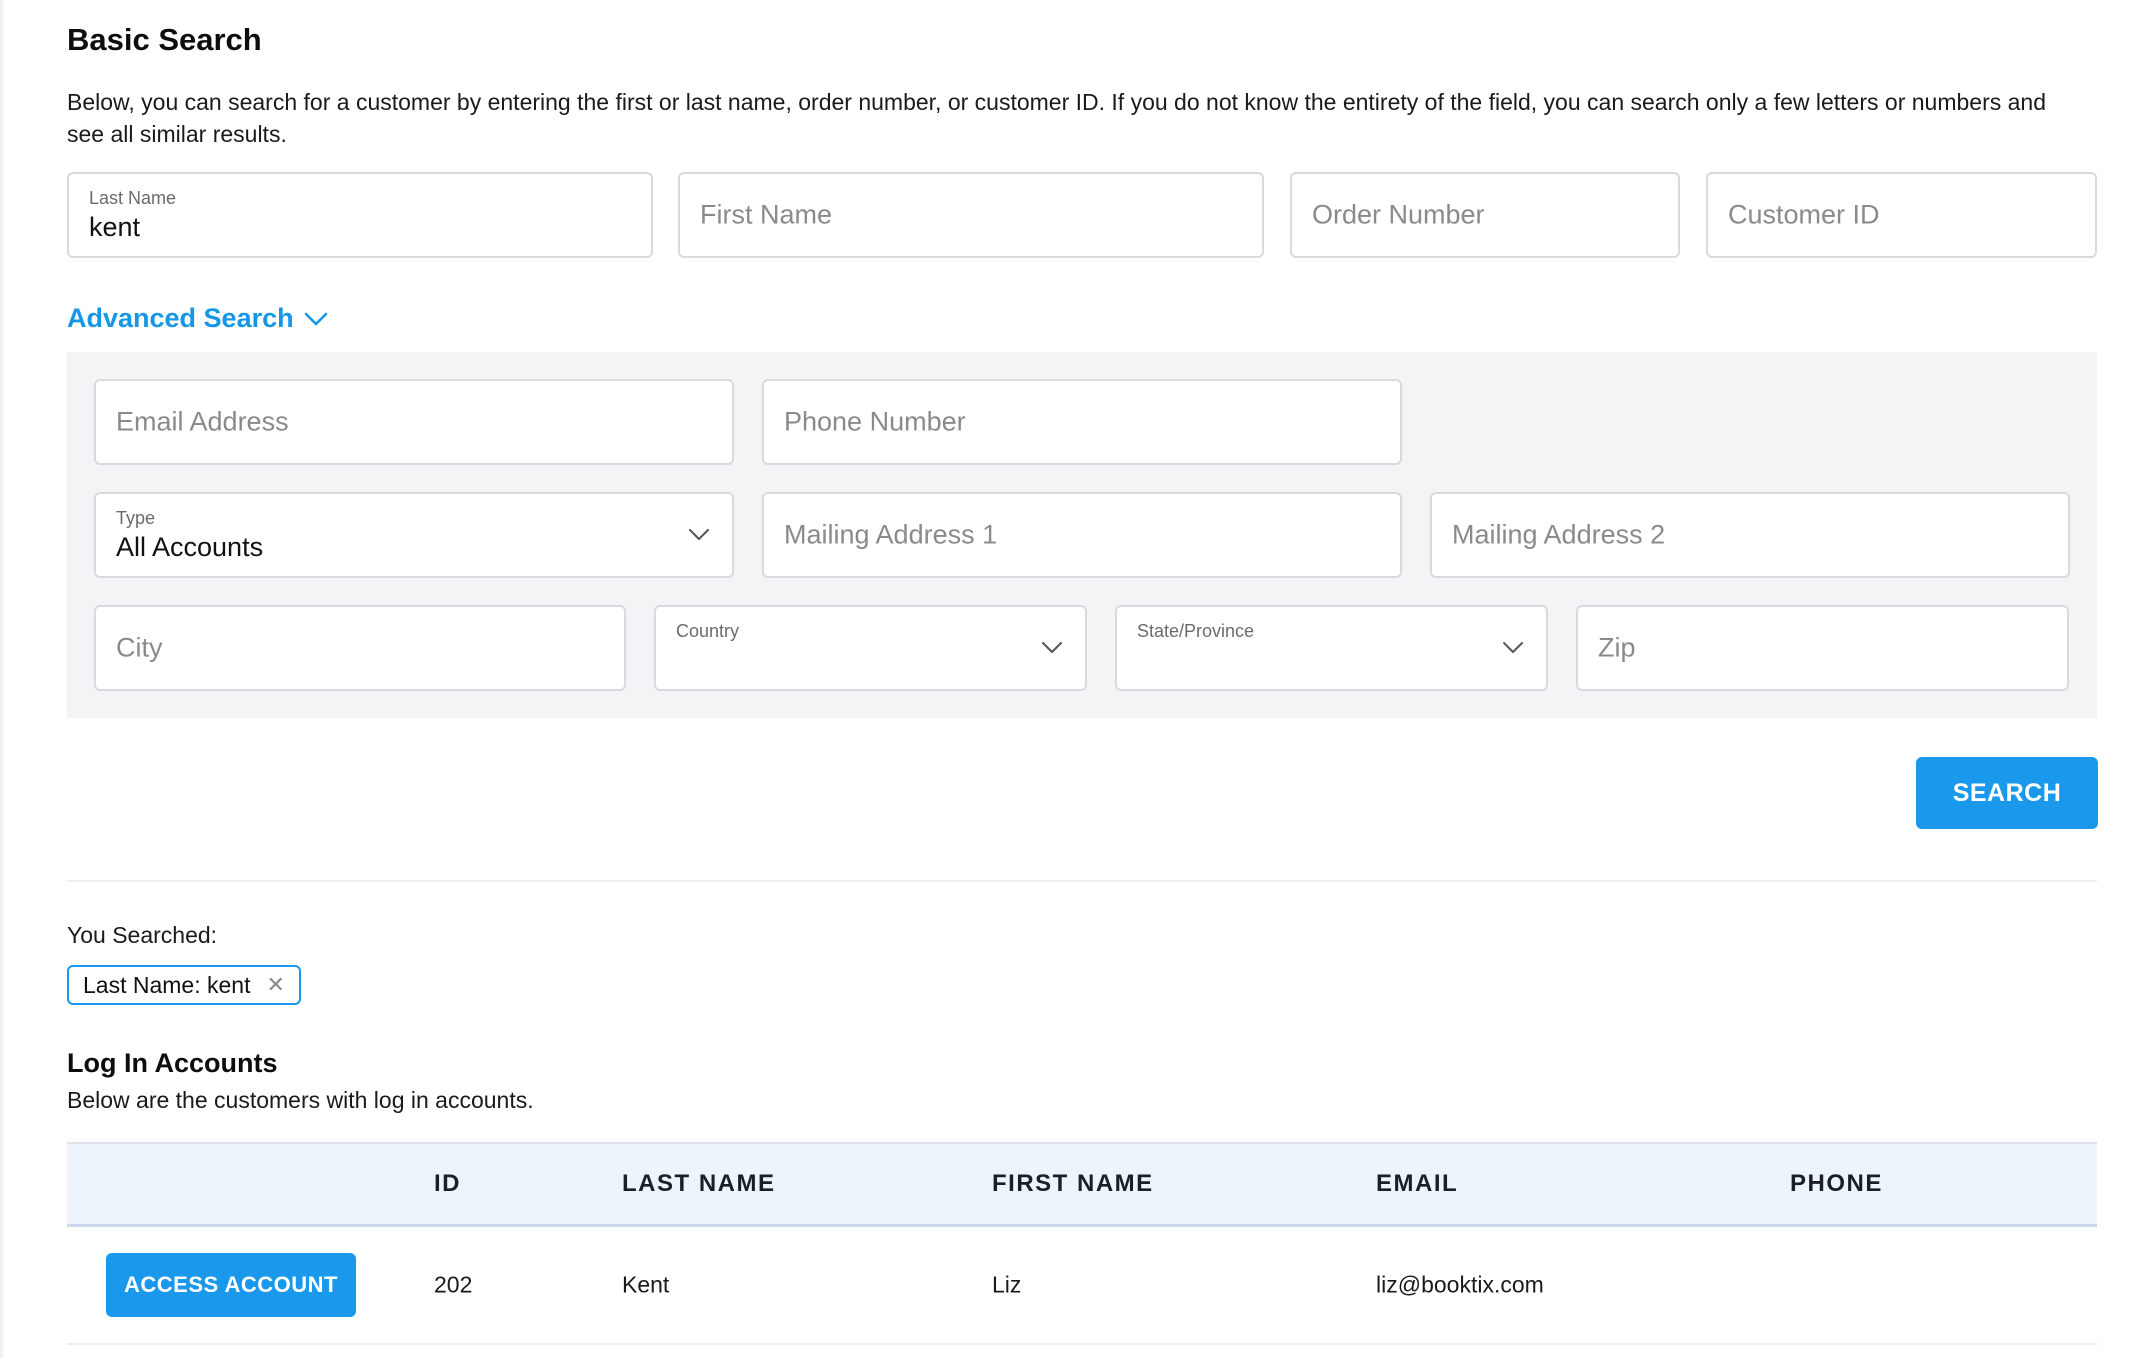  Describe the element at coordinates (1196, 631) in the screenshot. I see `state-province-label: State/Province` at that location.